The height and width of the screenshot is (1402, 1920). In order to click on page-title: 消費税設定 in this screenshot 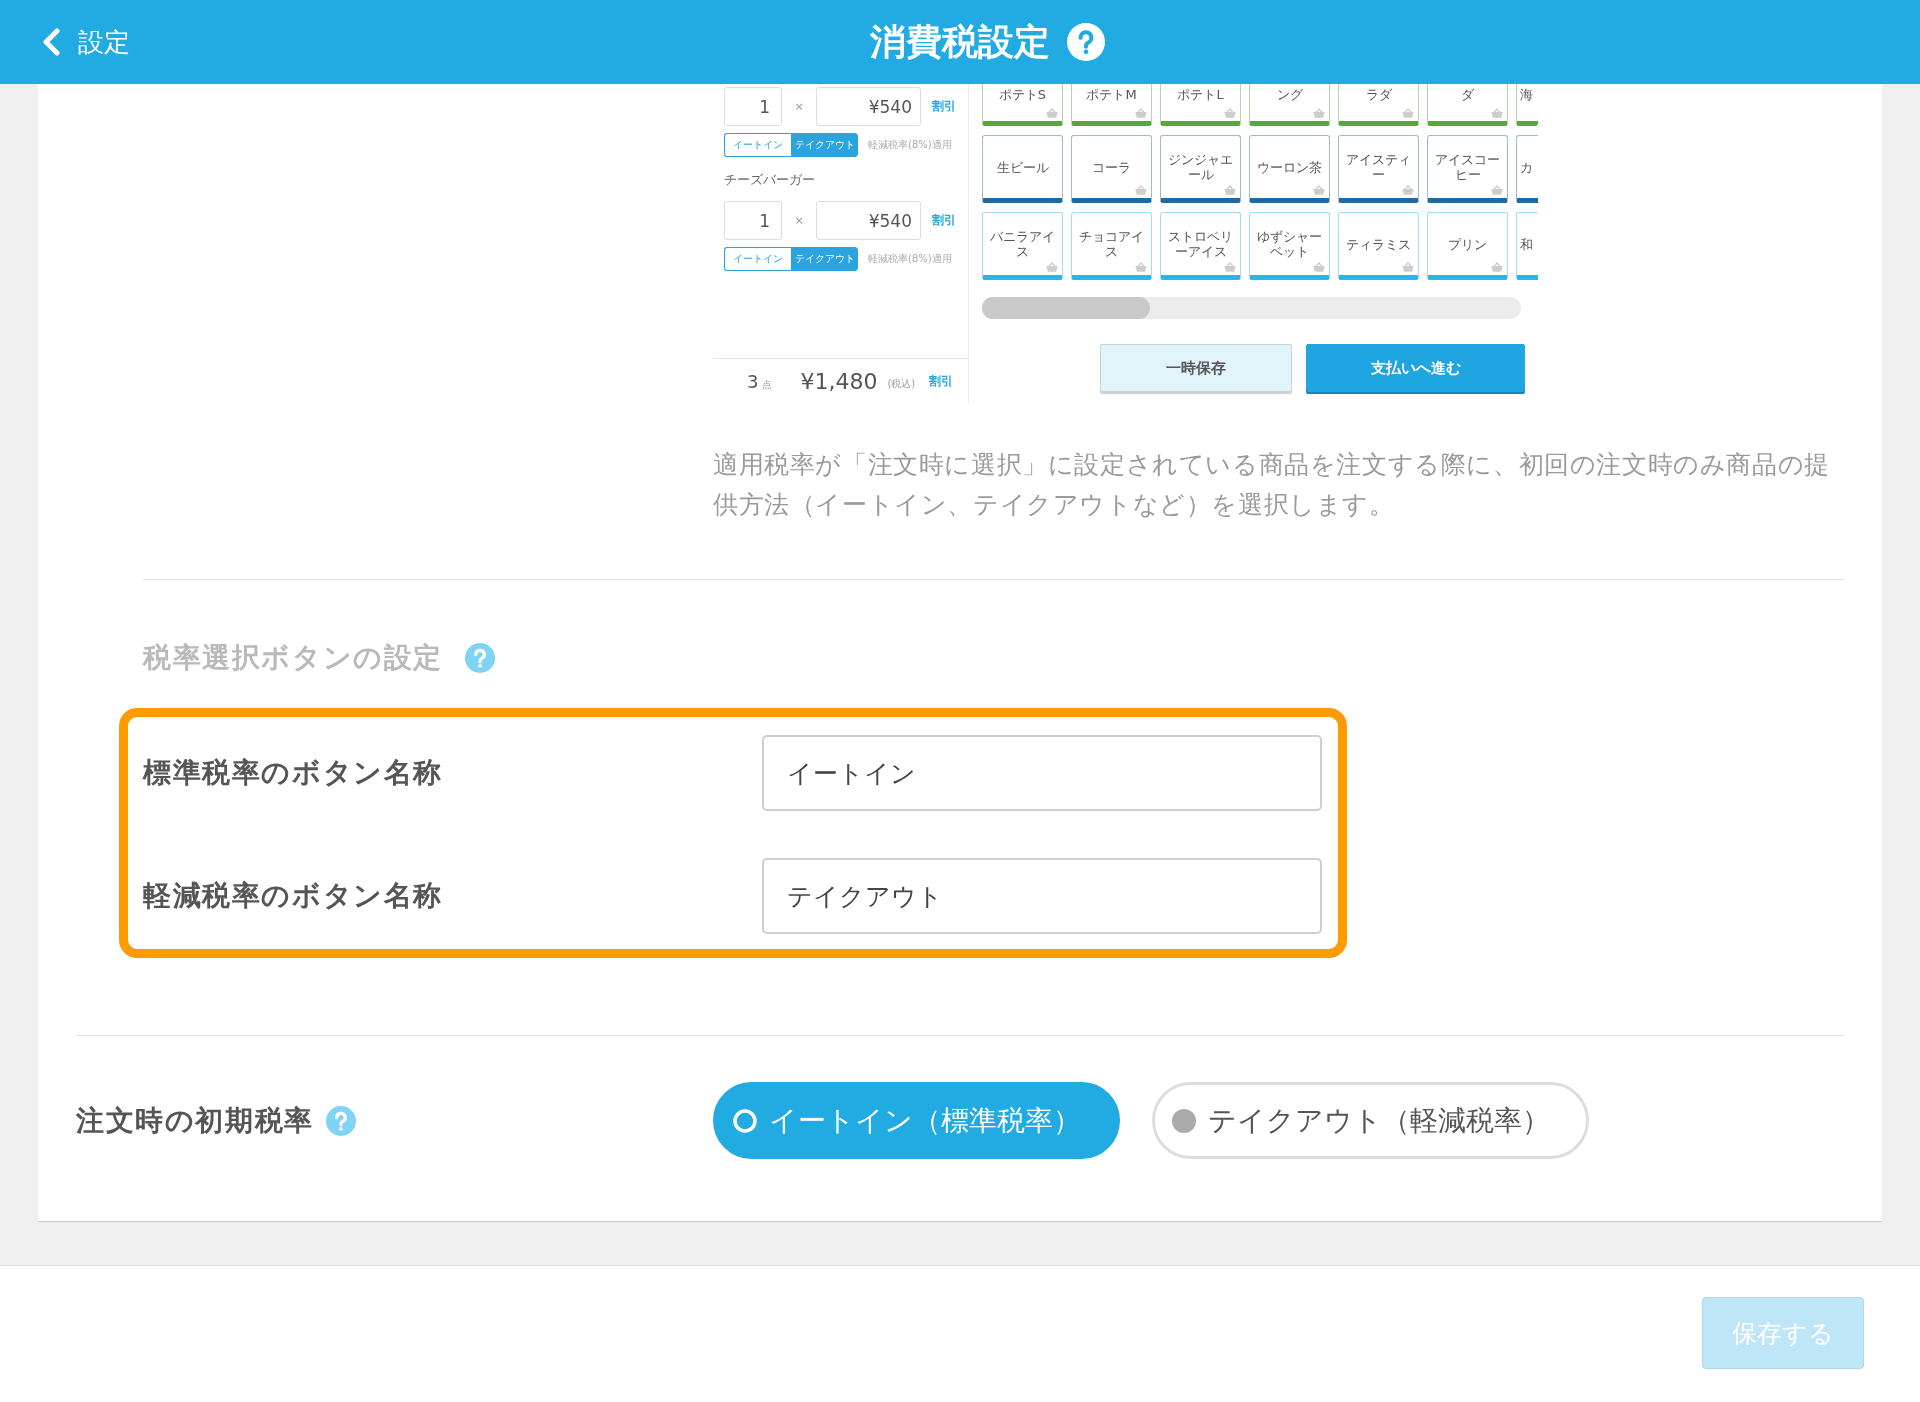, I will do `click(960, 41)`.